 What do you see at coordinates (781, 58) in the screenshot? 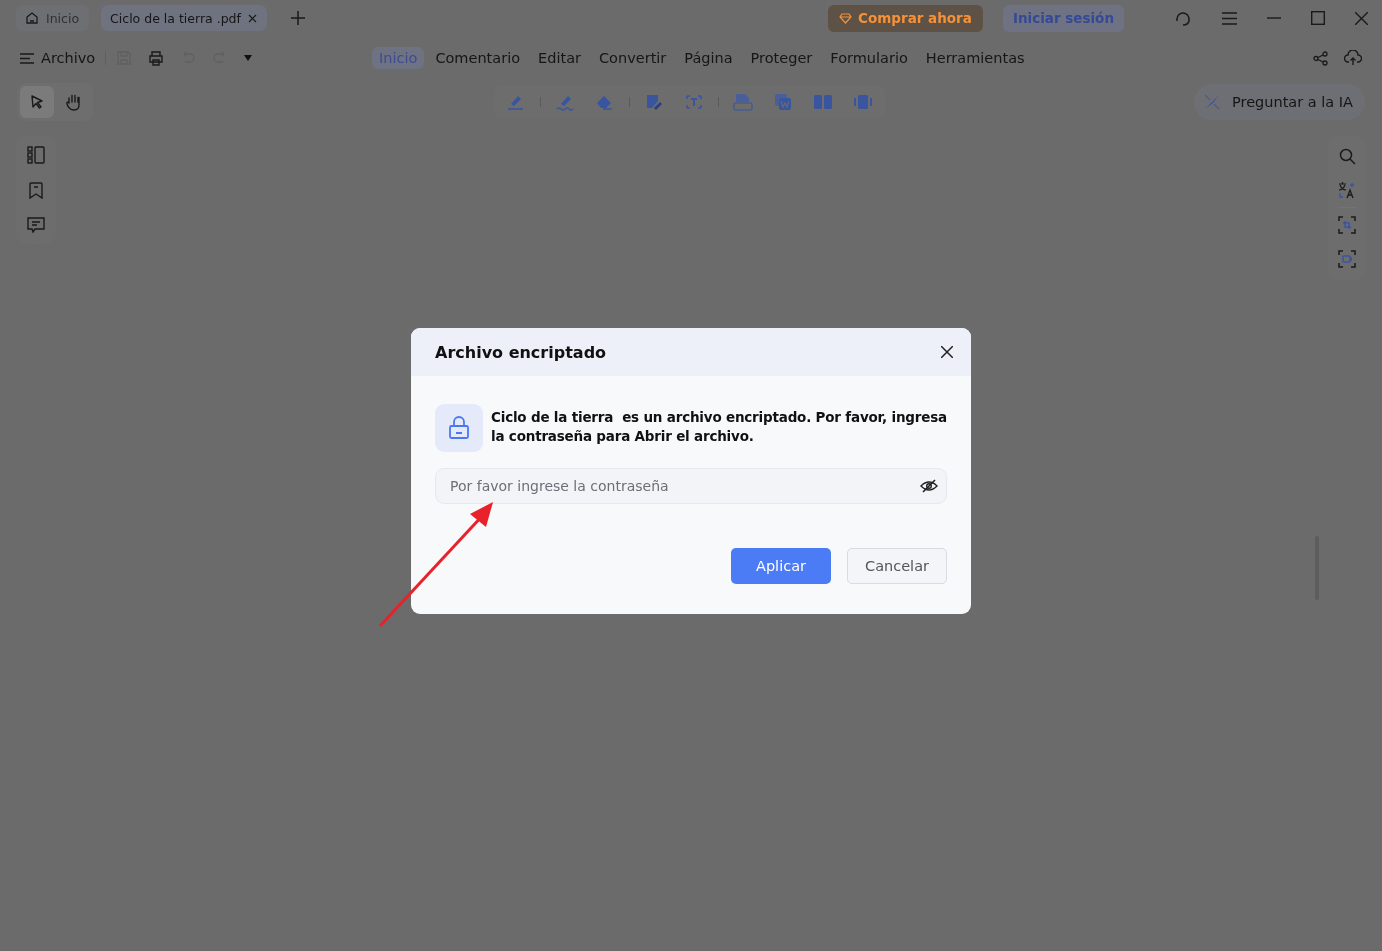
I see `ribbon-tab: Proteger` at bounding box center [781, 58].